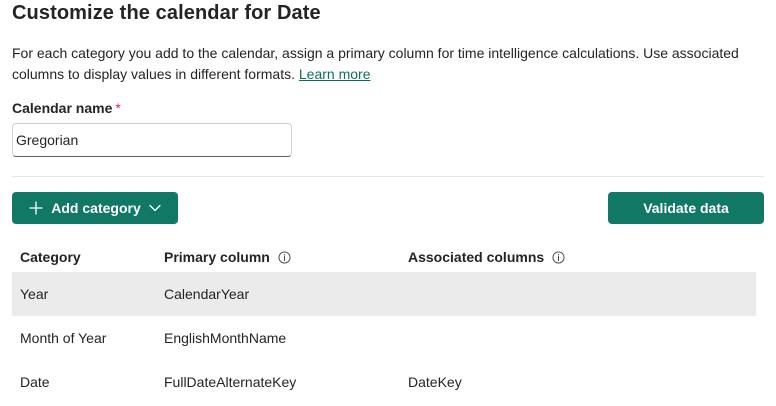  Describe the element at coordinates (476, 257) in the screenshot. I see `column-header-associated-label: Associated columns` at that location.